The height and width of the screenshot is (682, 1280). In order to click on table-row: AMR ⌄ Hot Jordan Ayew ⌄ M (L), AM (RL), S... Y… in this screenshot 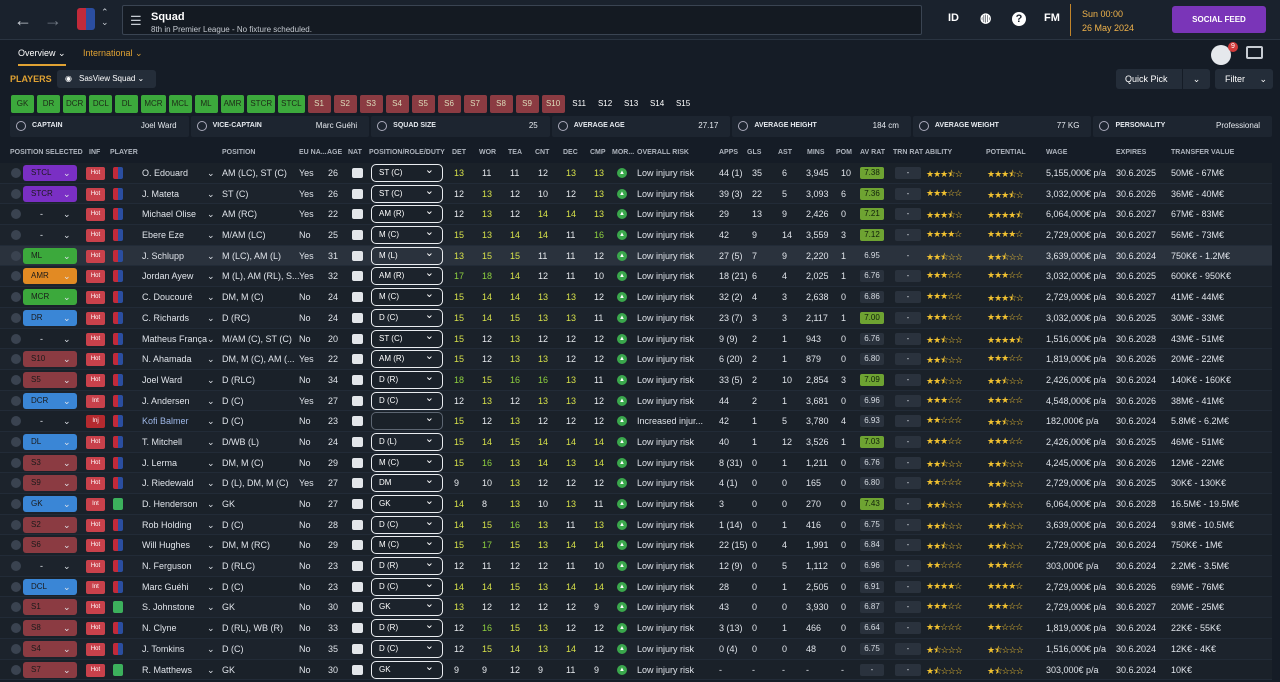, I will do `click(636, 276)`.